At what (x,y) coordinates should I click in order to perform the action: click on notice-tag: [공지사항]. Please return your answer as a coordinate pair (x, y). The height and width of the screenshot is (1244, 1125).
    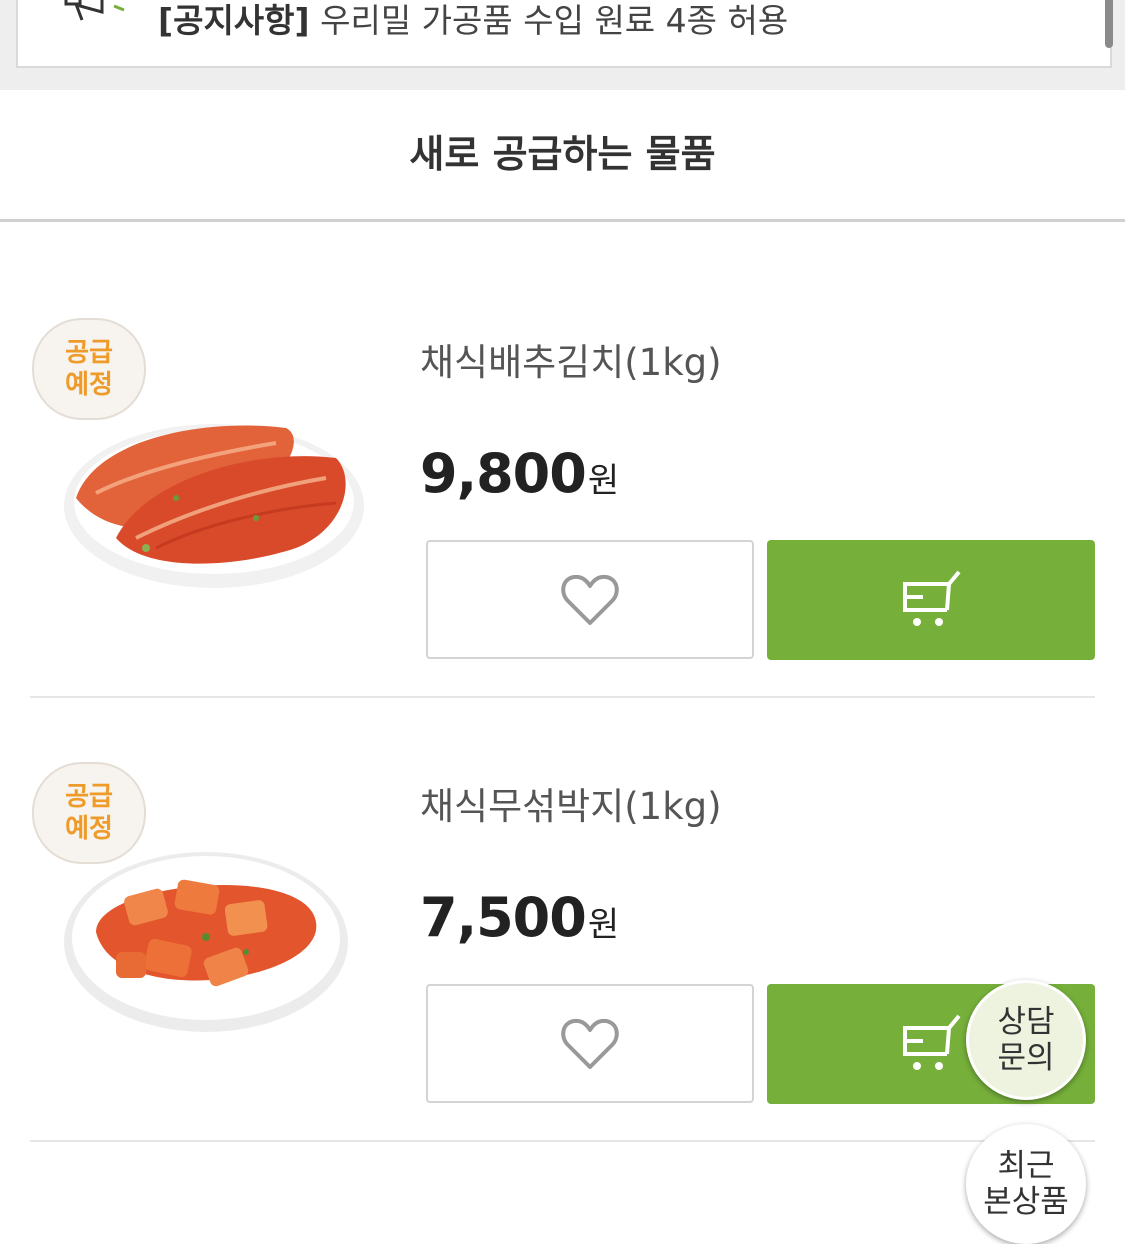
    Looking at the image, I should click on (234, 20).